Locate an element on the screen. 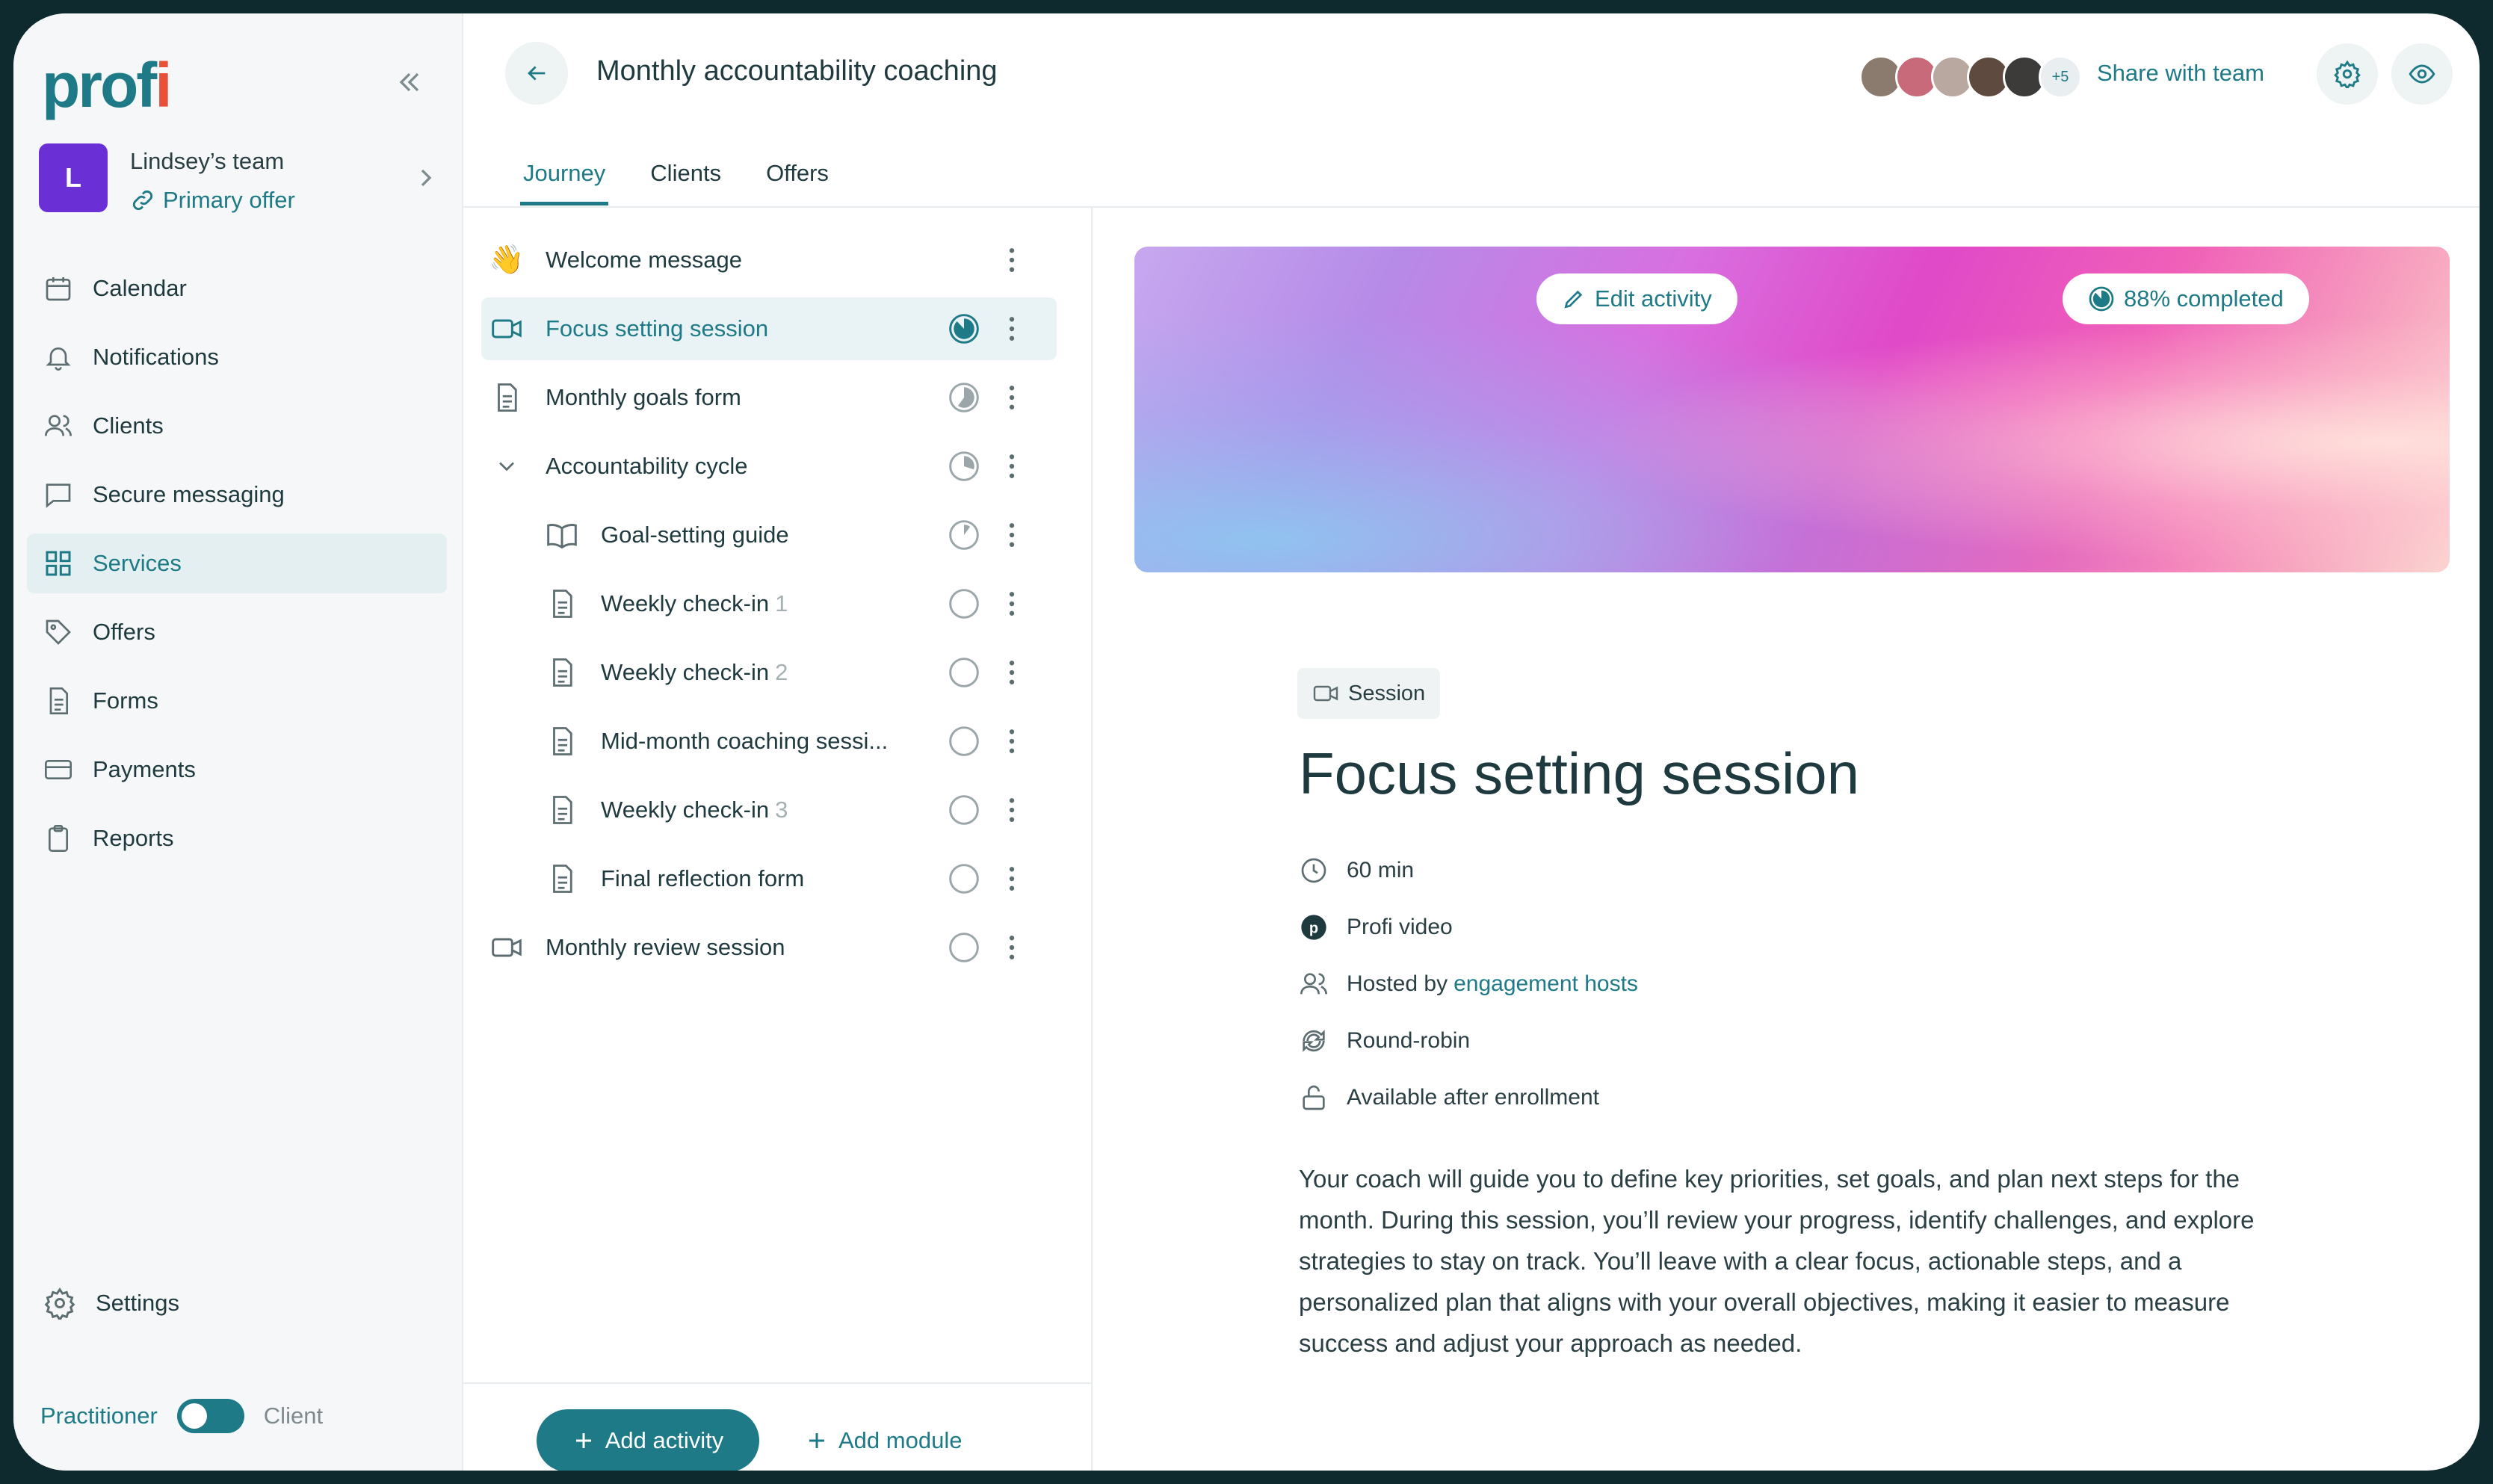  activity-title: Focus setting session is located at coordinates (1580, 774).